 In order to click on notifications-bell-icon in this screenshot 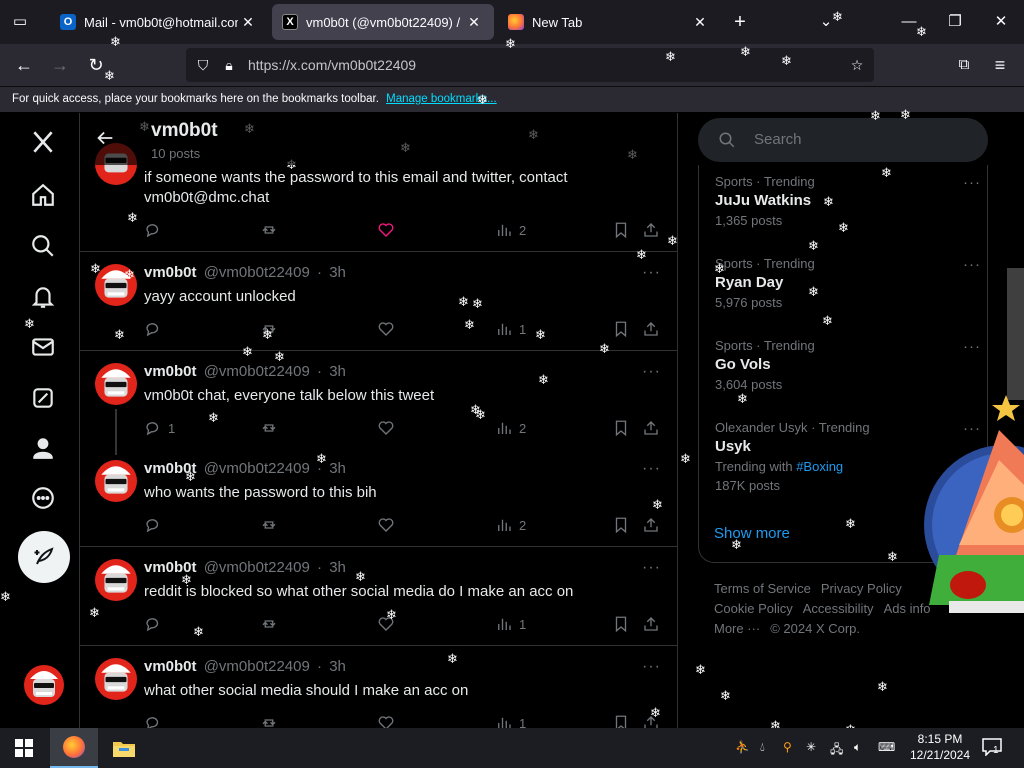, I will do `click(43, 297)`.